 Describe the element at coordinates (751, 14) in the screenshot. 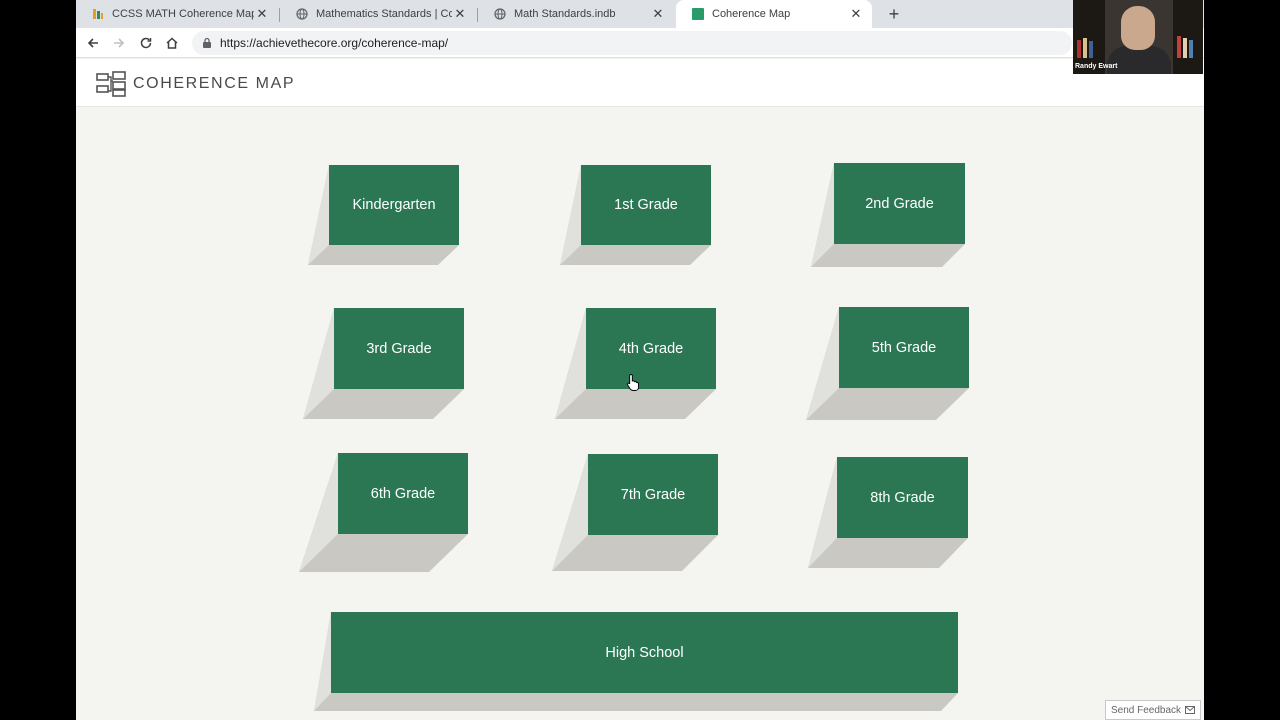

I see `tab-title: Coherence Map` at that location.